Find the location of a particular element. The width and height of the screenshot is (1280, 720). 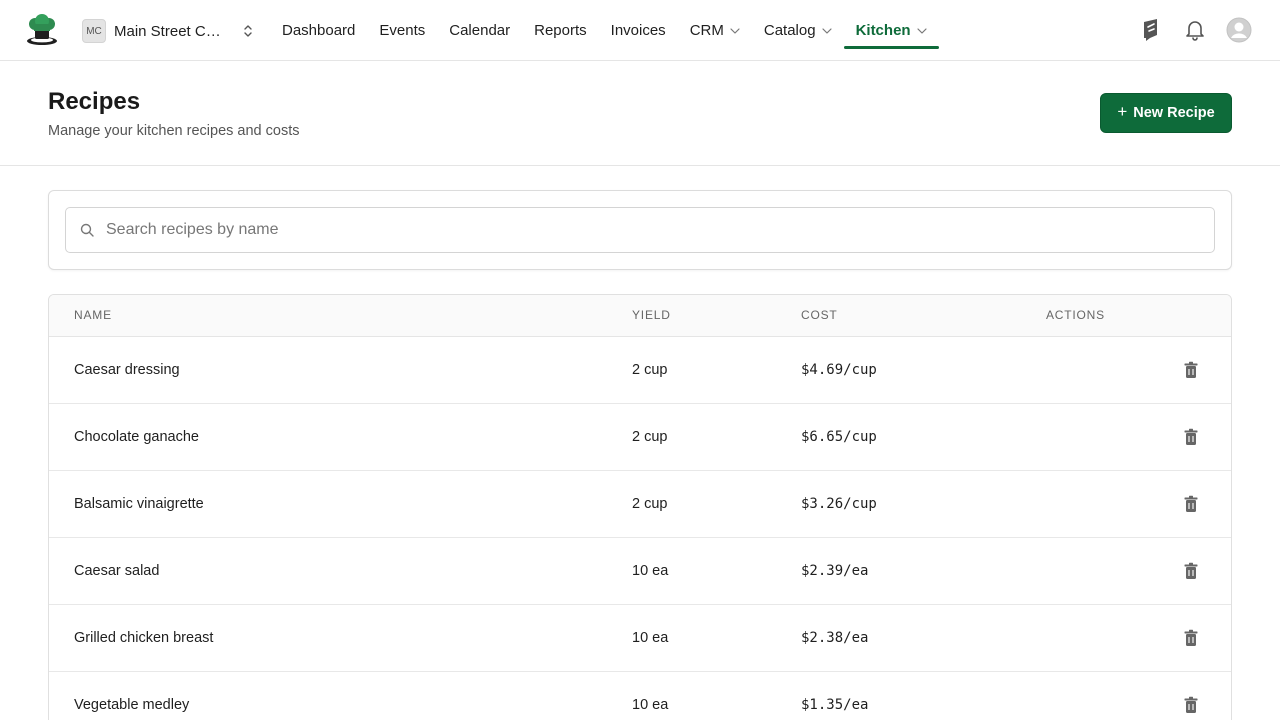

column-header-yield: YIELD is located at coordinates (651, 315).